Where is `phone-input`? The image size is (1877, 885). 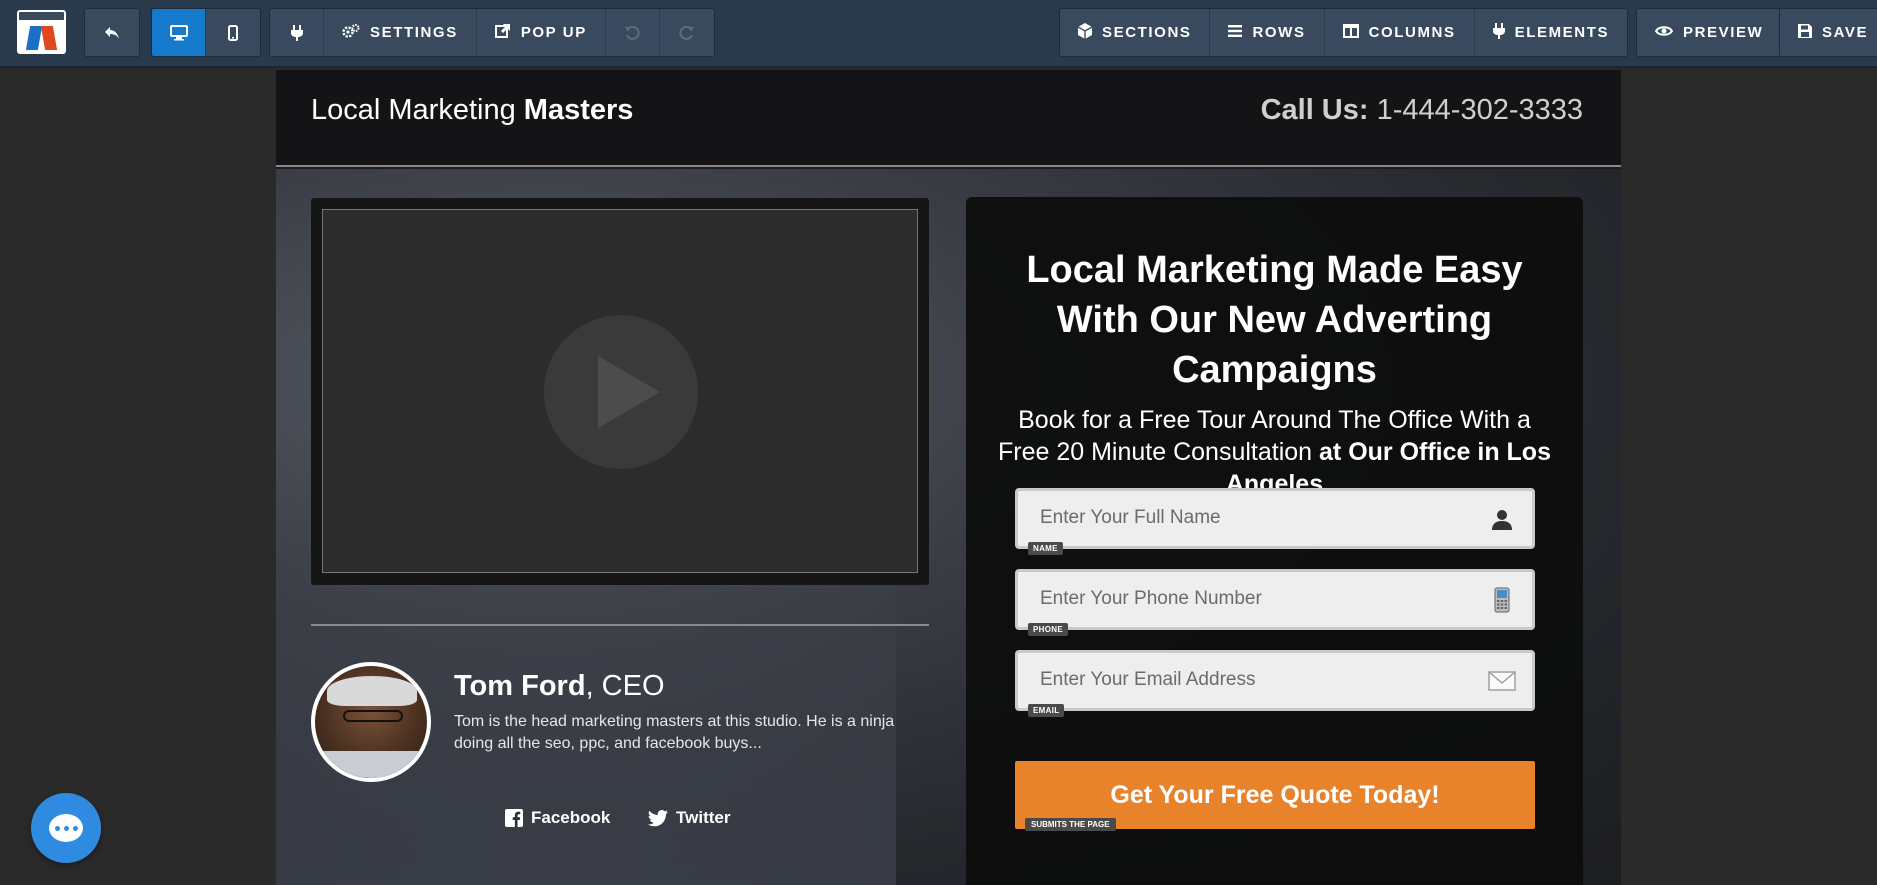 phone-input is located at coordinates (1240, 599).